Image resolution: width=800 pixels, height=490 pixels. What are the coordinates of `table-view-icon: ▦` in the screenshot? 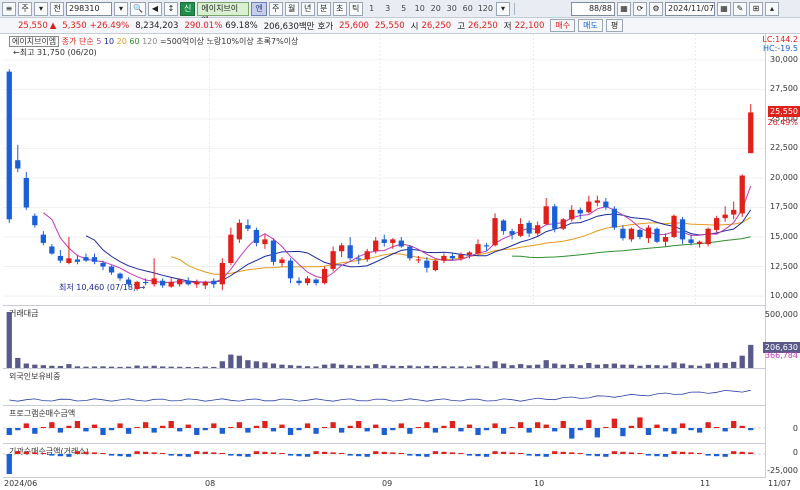 It's located at (624, 8).